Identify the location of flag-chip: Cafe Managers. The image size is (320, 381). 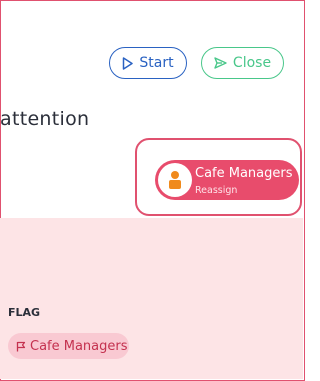
(68, 346).